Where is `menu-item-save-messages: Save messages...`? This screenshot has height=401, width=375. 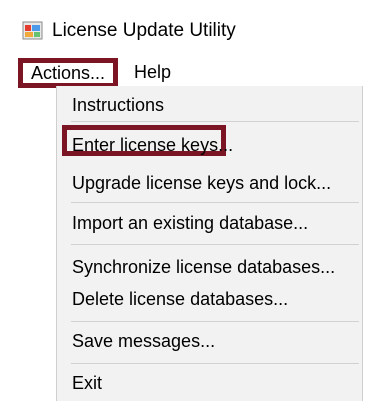
menu-item-save-messages: Save messages... is located at coordinates (143, 341).